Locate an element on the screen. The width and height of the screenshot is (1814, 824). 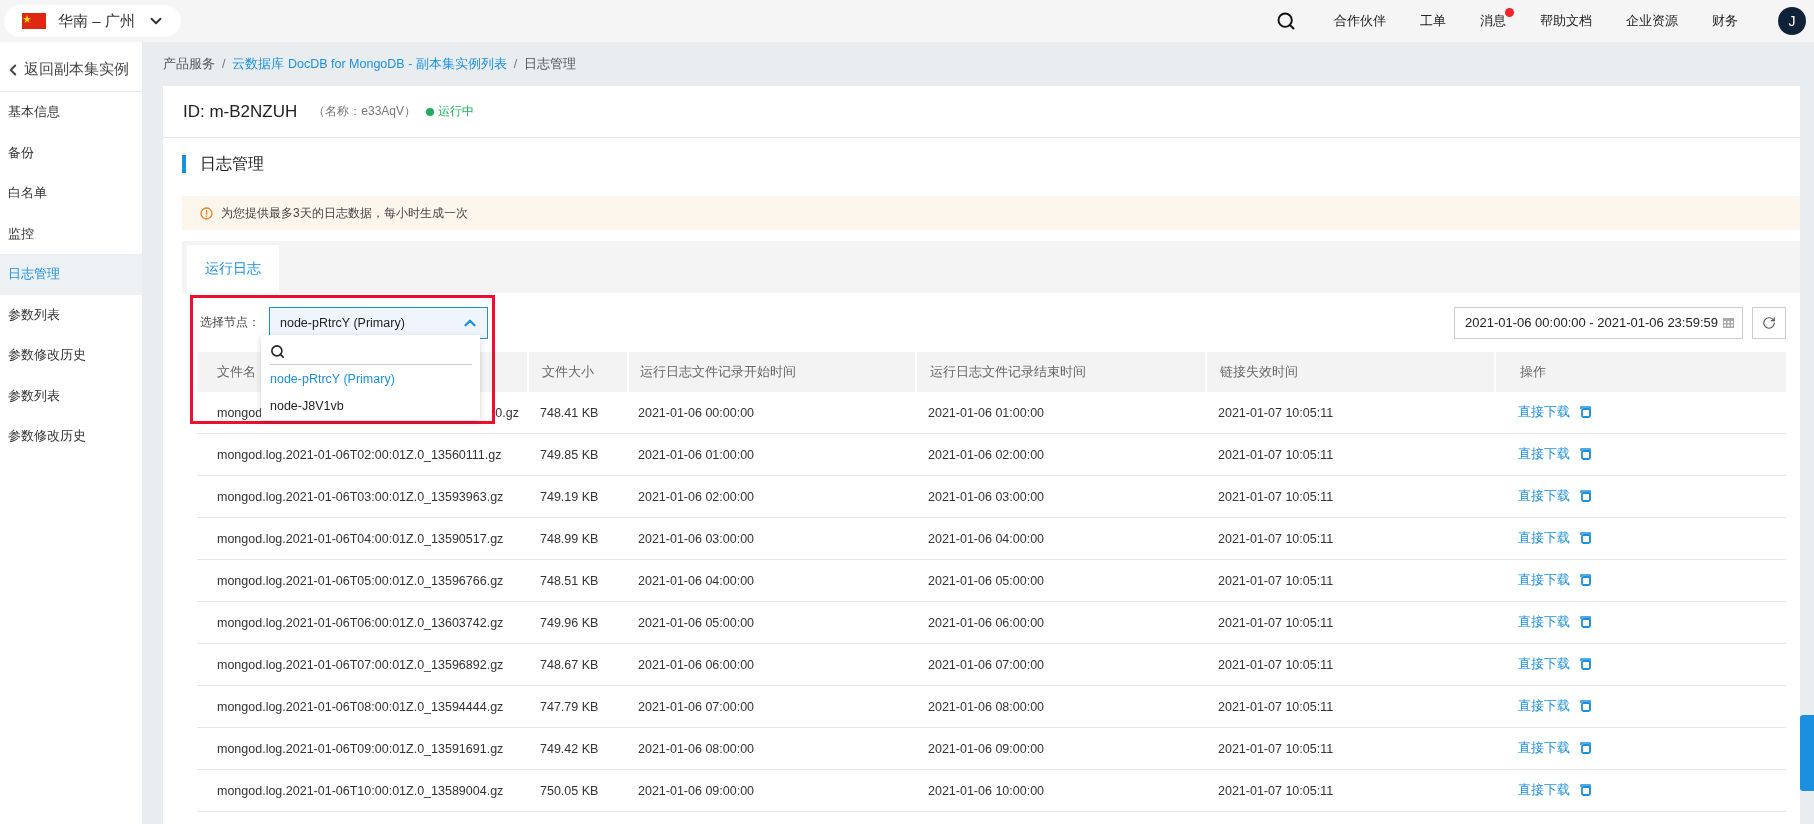
tab: 运行日志 is located at coordinates (233, 269).